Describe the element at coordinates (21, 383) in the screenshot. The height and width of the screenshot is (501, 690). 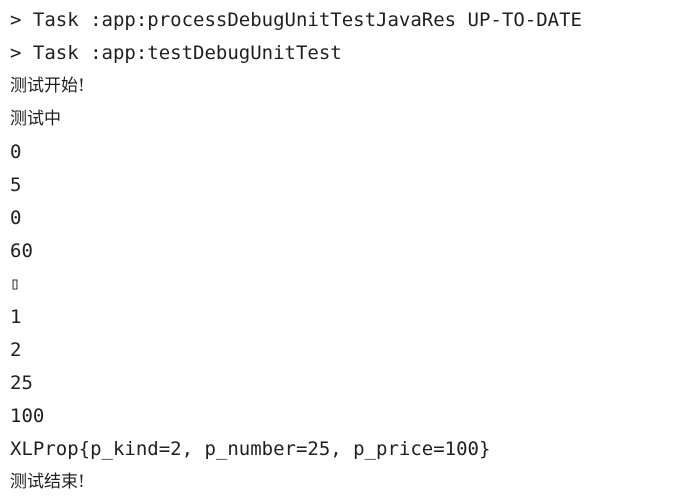
I see `output-line: 25` at that location.